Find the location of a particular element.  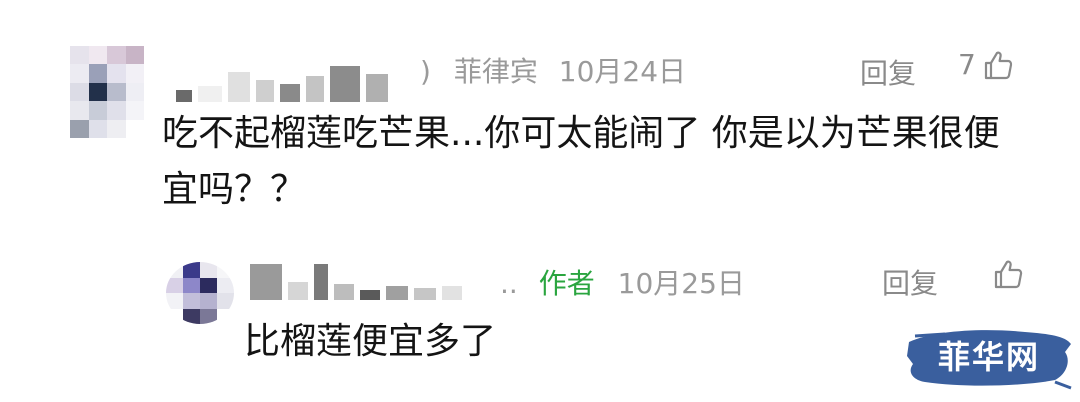

site-watermark: 菲华网 is located at coordinates (989, 357).